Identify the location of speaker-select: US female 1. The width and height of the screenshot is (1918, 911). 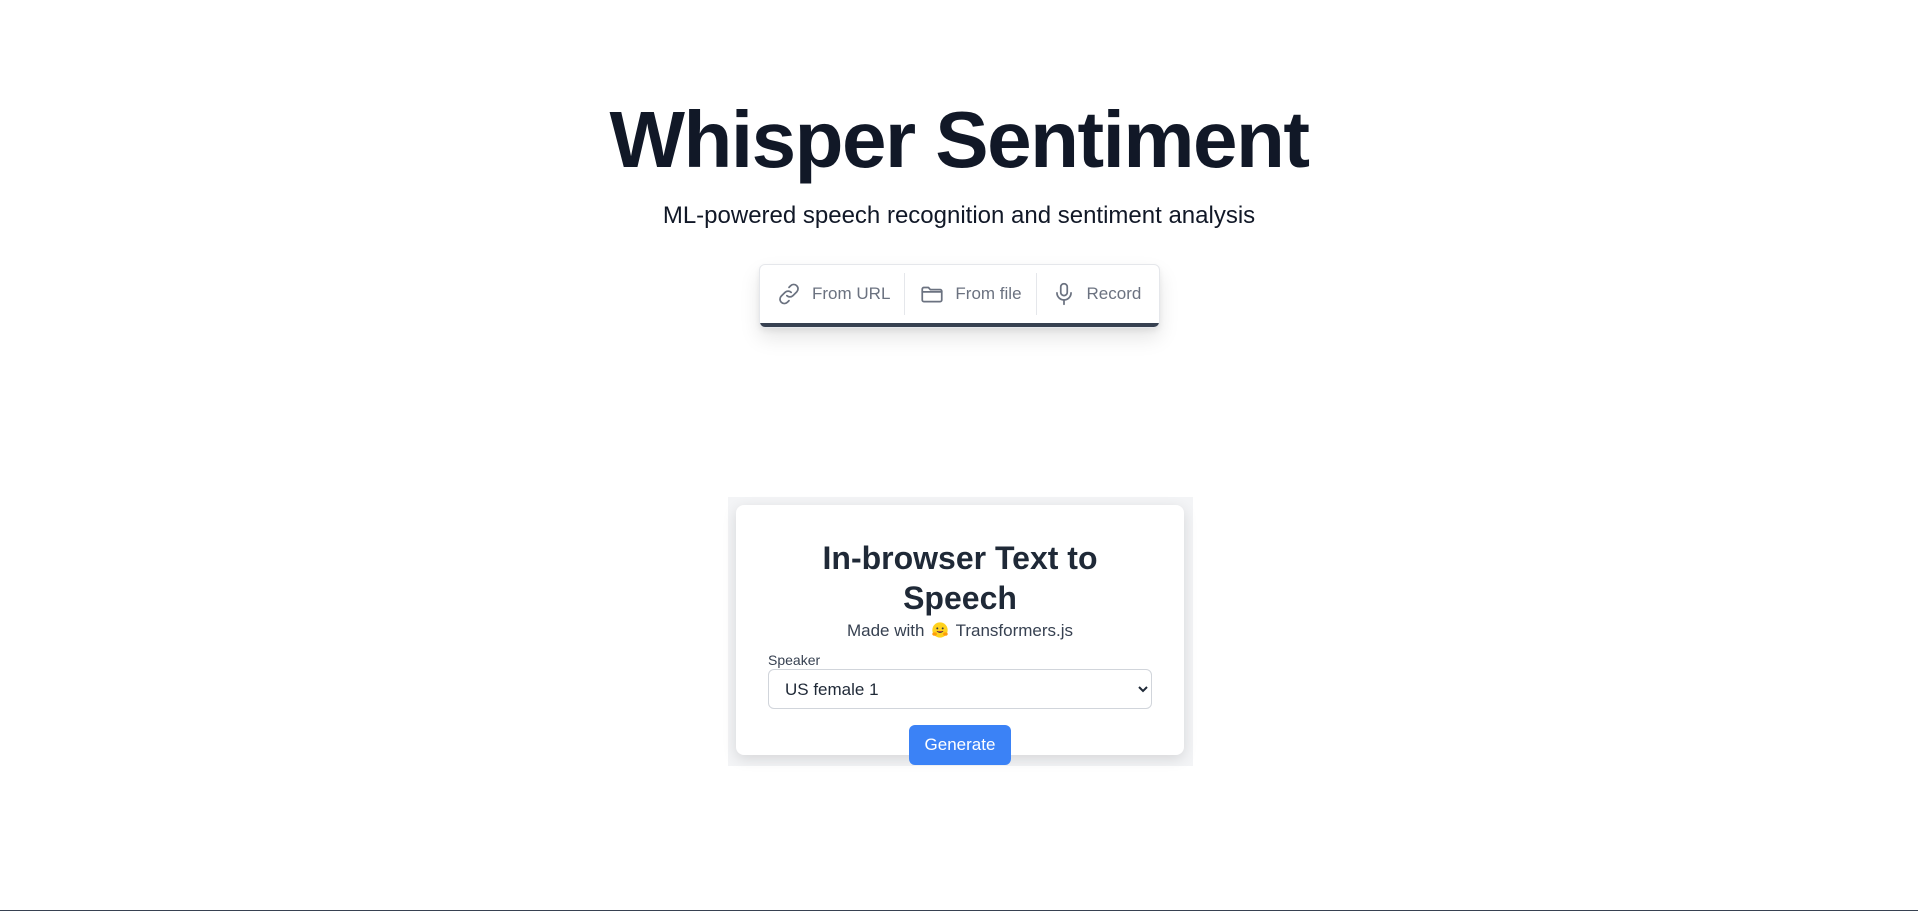
(960, 689).